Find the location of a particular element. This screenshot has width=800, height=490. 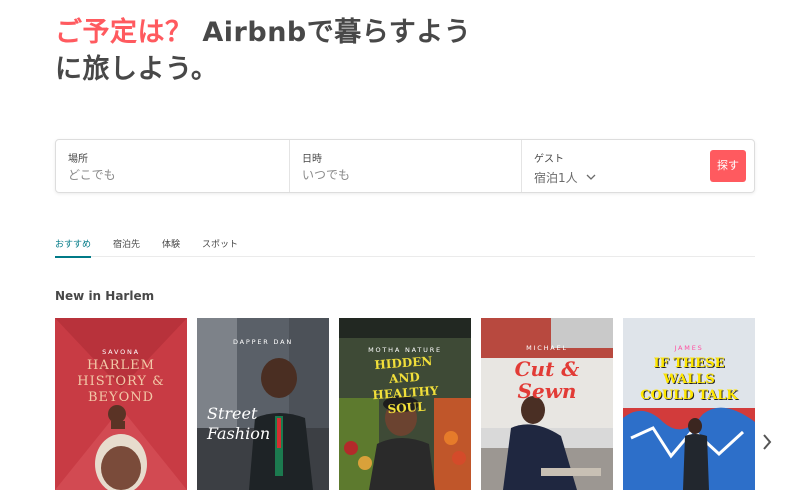

chevron-right-icon is located at coordinates (767, 442).